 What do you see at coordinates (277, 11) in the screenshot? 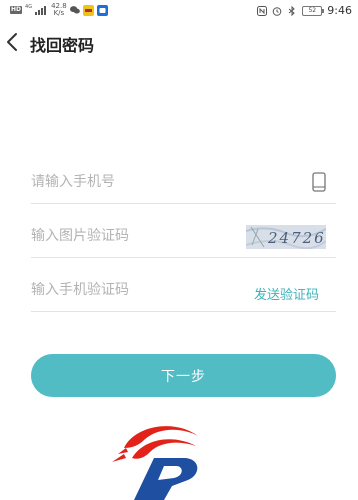
I see `alarm-icon` at bounding box center [277, 11].